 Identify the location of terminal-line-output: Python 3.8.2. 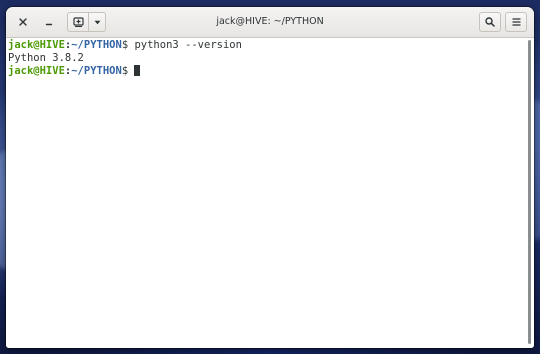
(267, 58).